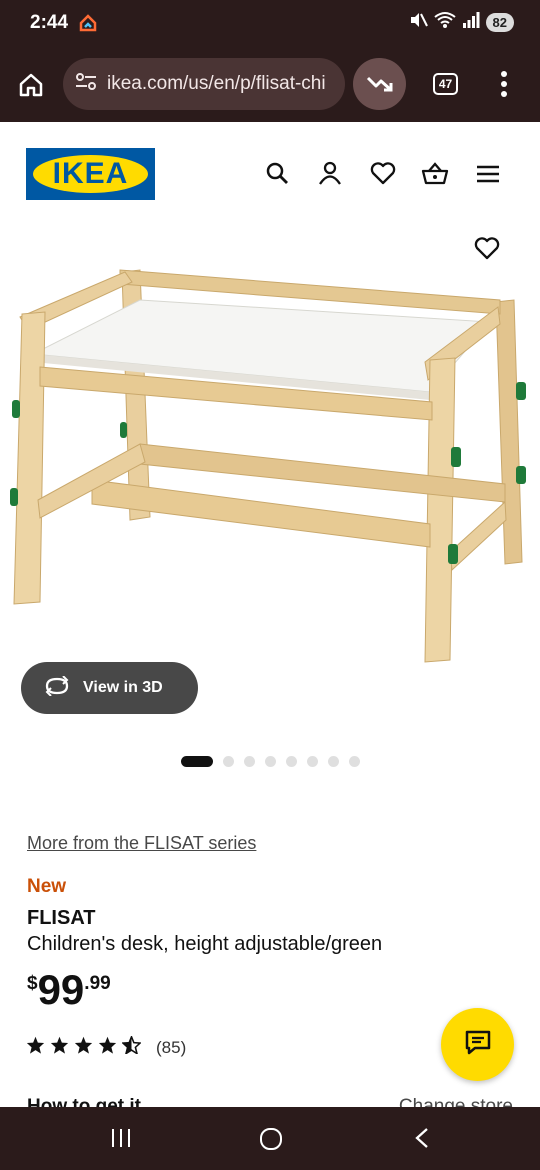 This screenshot has height=1170, width=540. Describe the element at coordinates (383, 175) in the screenshot. I see `heart-icon` at that location.